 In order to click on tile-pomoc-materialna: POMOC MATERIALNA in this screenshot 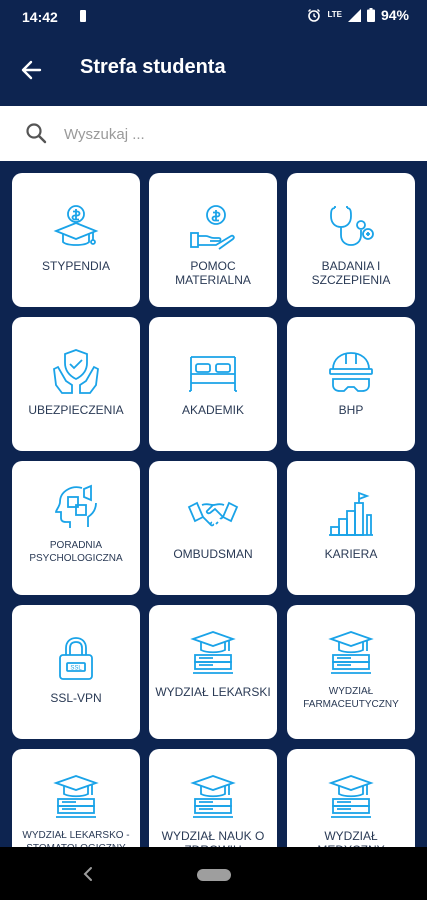, I will do `click(213, 240)`.